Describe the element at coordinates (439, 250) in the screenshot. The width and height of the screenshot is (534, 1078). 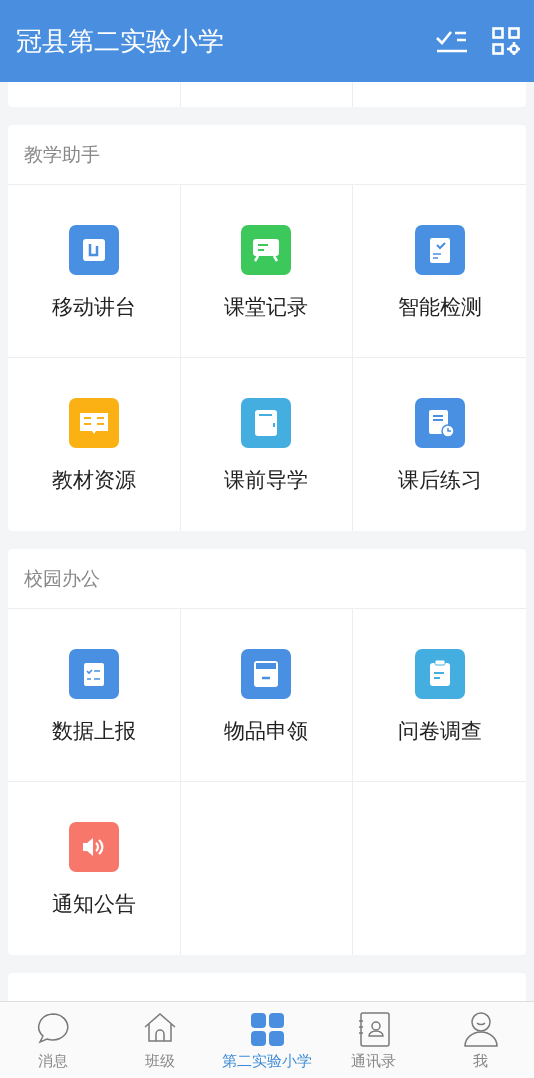
I see `clipboard-check-icon` at that location.